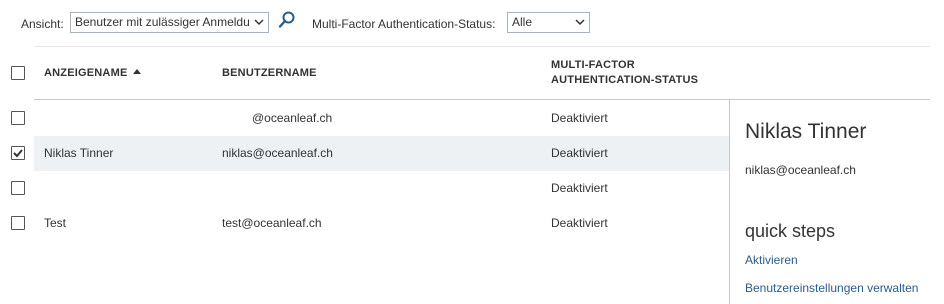 The height and width of the screenshot is (304, 944). What do you see at coordinates (806, 131) in the screenshot?
I see `detail-panel-title: Niklas Tinner` at bounding box center [806, 131].